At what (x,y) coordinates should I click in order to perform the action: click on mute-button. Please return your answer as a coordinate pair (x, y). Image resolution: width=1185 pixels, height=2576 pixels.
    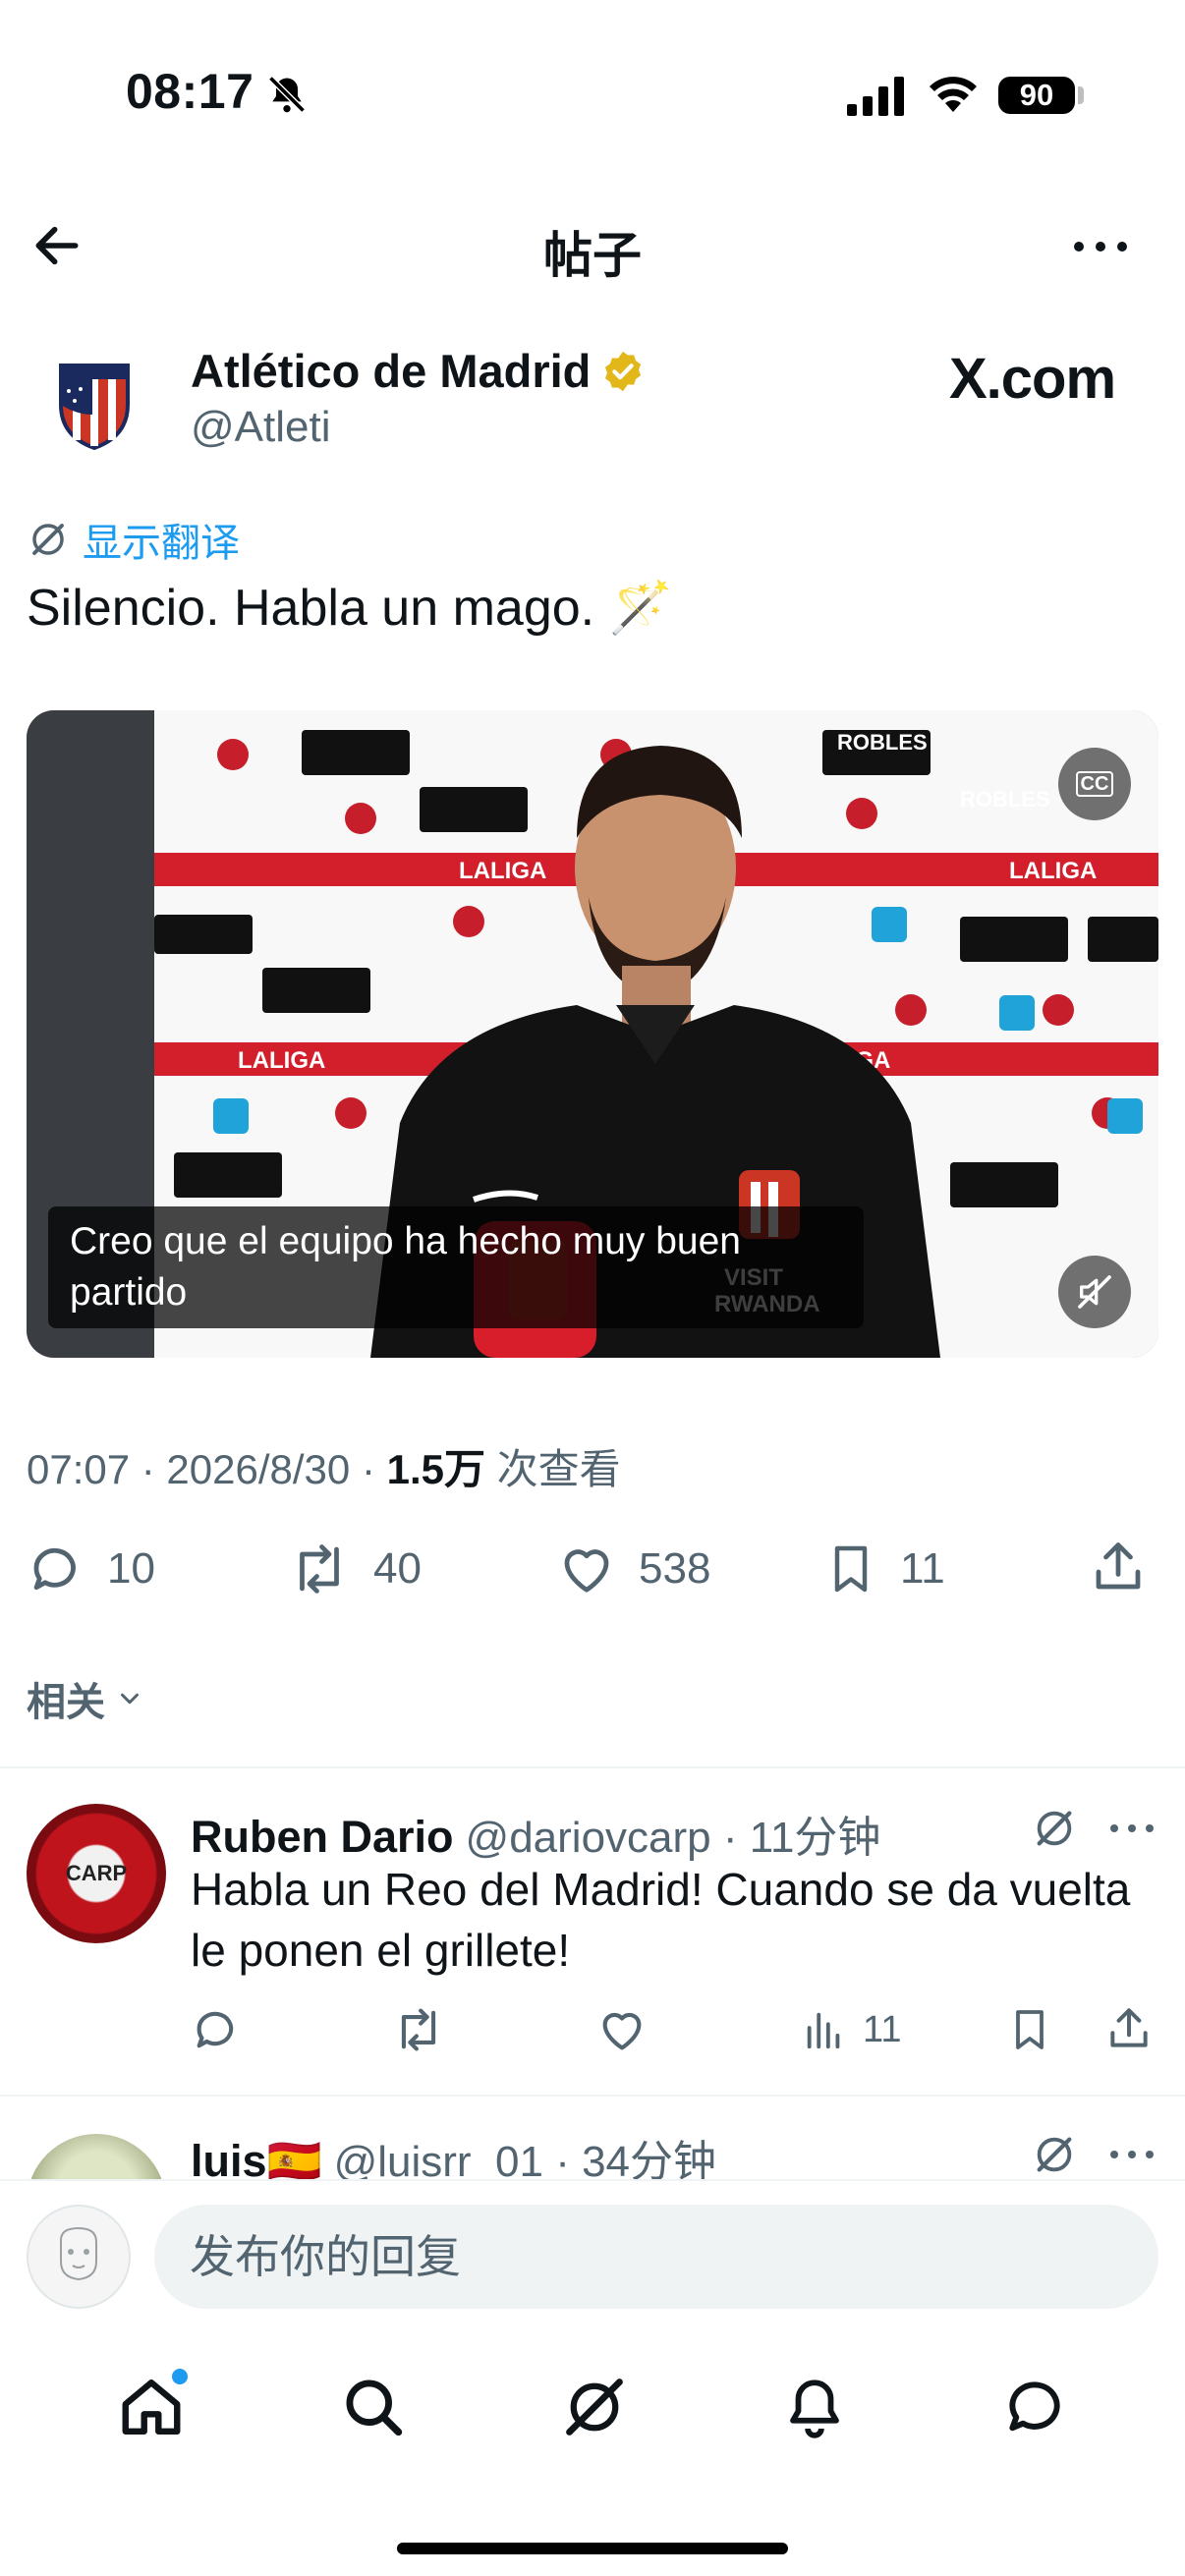
    Looking at the image, I should click on (1095, 1292).